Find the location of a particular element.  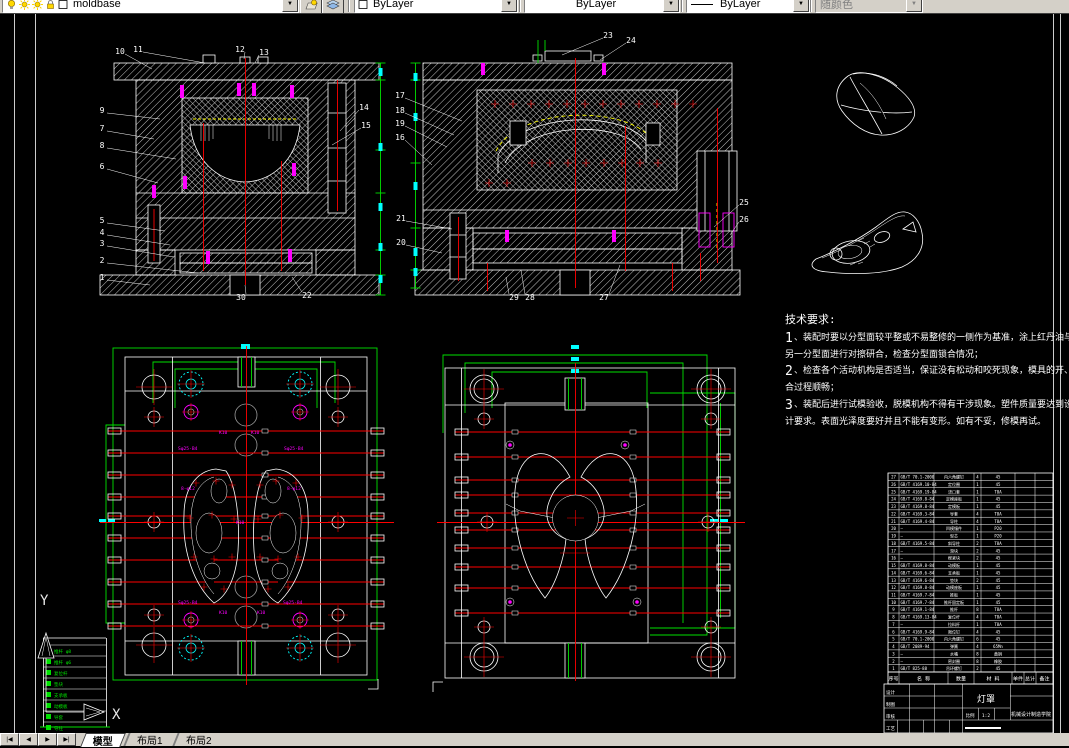

lineweight-sample-line is located at coordinates (702, 4).